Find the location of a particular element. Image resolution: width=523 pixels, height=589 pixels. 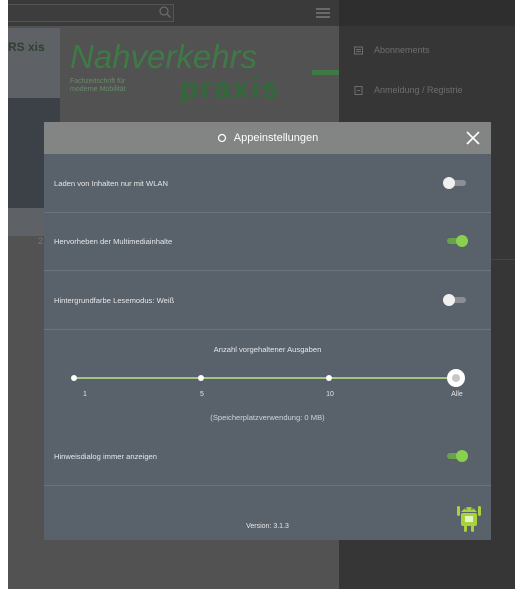

setting-row-background: Hintergrundfarbe Lesemodus: Weiß is located at coordinates (267, 300).